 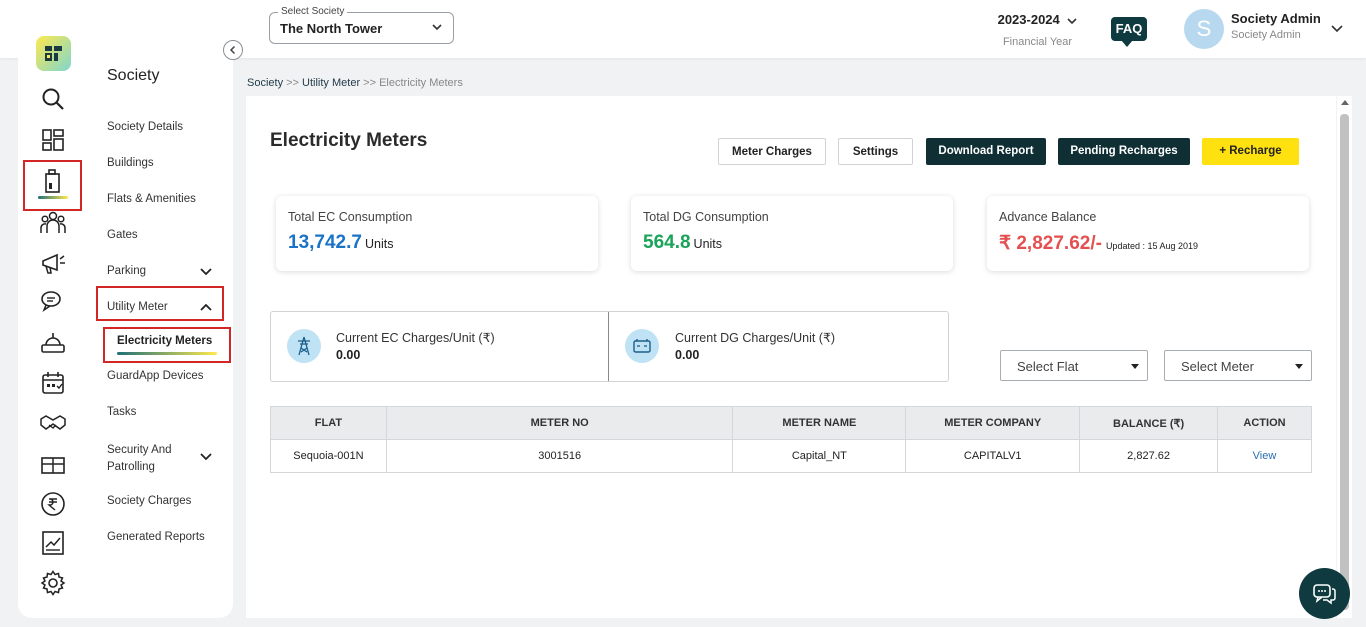 What do you see at coordinates (53, 181) in the screenshot?
I see `society-building-icon` at bounding box center [53, 181].